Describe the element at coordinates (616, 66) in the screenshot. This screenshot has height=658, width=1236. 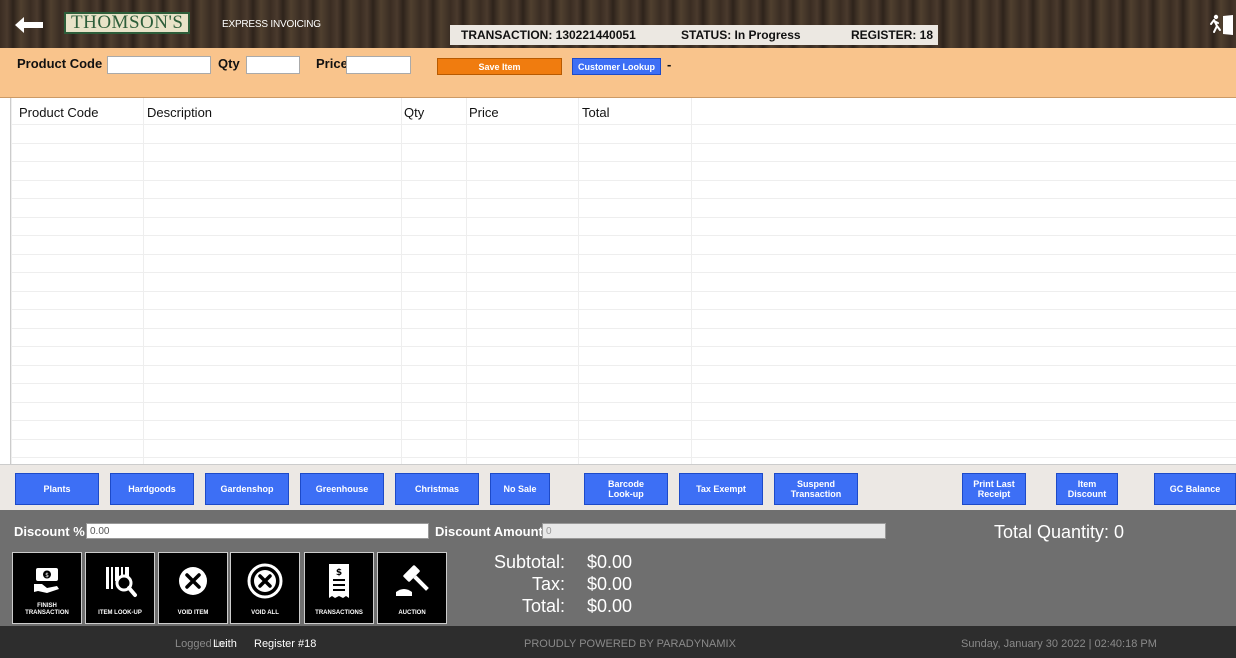
I see `customer-lookup-button: Customer Lookup` at that location.